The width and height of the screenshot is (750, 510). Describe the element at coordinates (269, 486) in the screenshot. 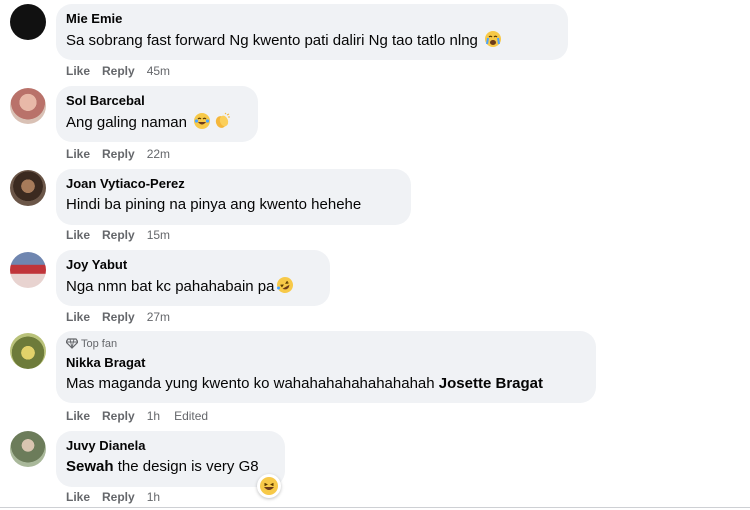

I see `haha-reaction-icon` at that location.